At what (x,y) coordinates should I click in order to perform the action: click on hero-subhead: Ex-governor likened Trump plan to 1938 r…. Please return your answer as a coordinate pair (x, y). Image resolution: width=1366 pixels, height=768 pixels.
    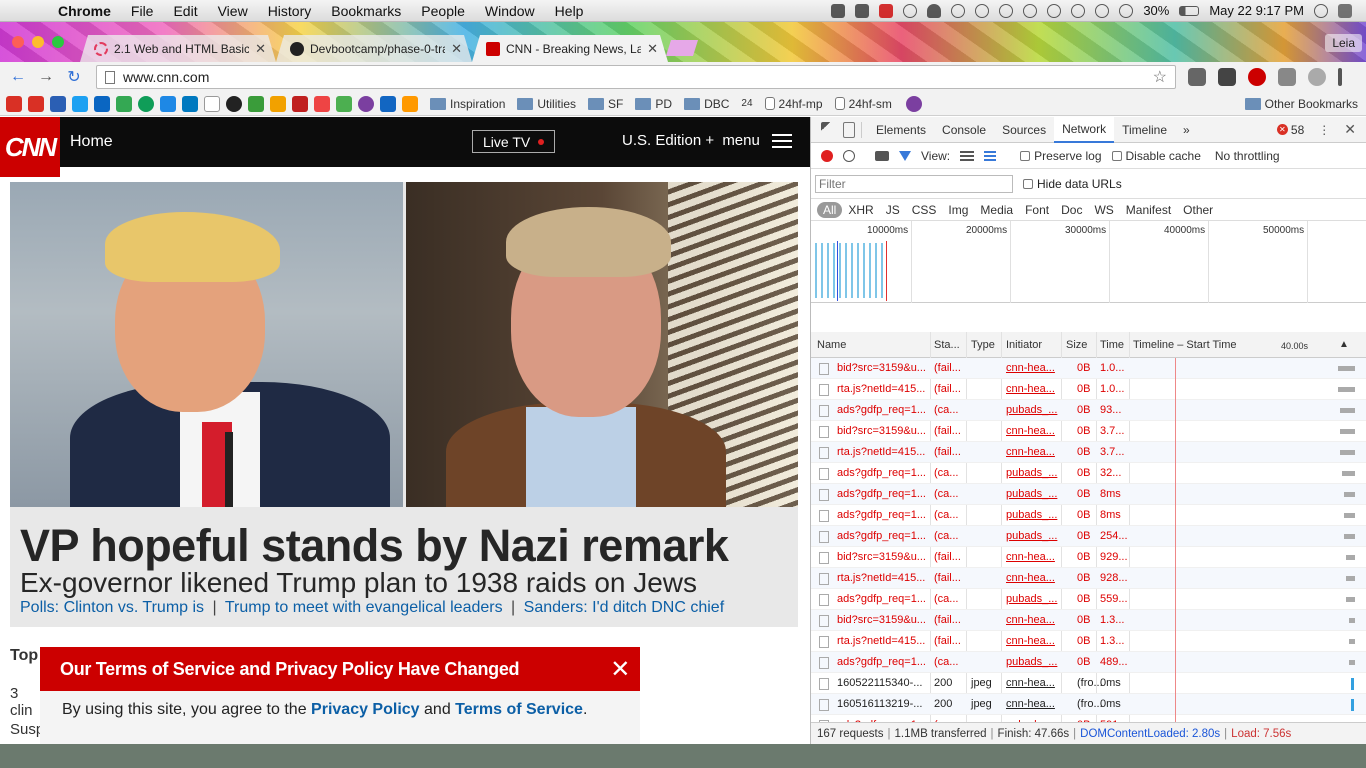
    Looking at the image, I should click on (358, 583).